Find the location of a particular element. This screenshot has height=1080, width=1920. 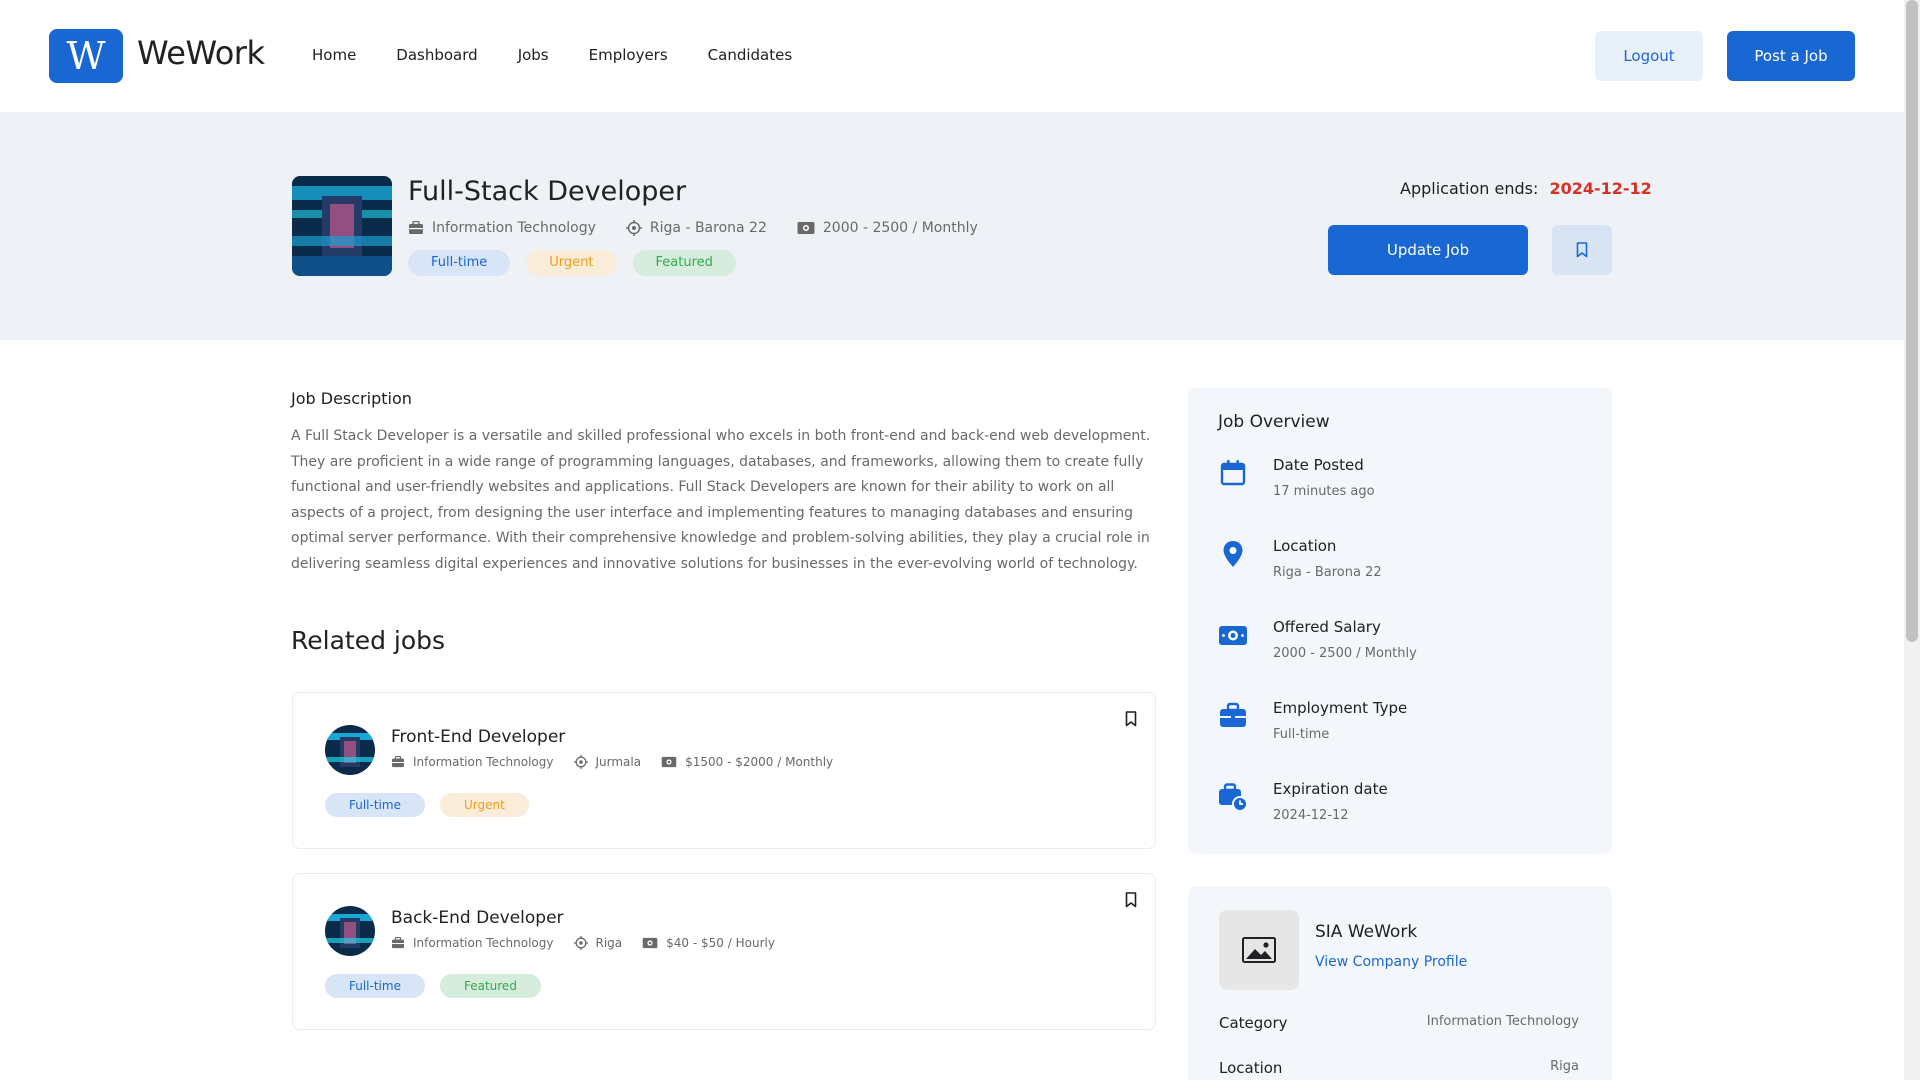

overview-salary: Offered Salary 2000 - 2500 / Monthly is located at coordinates (1398, 648).